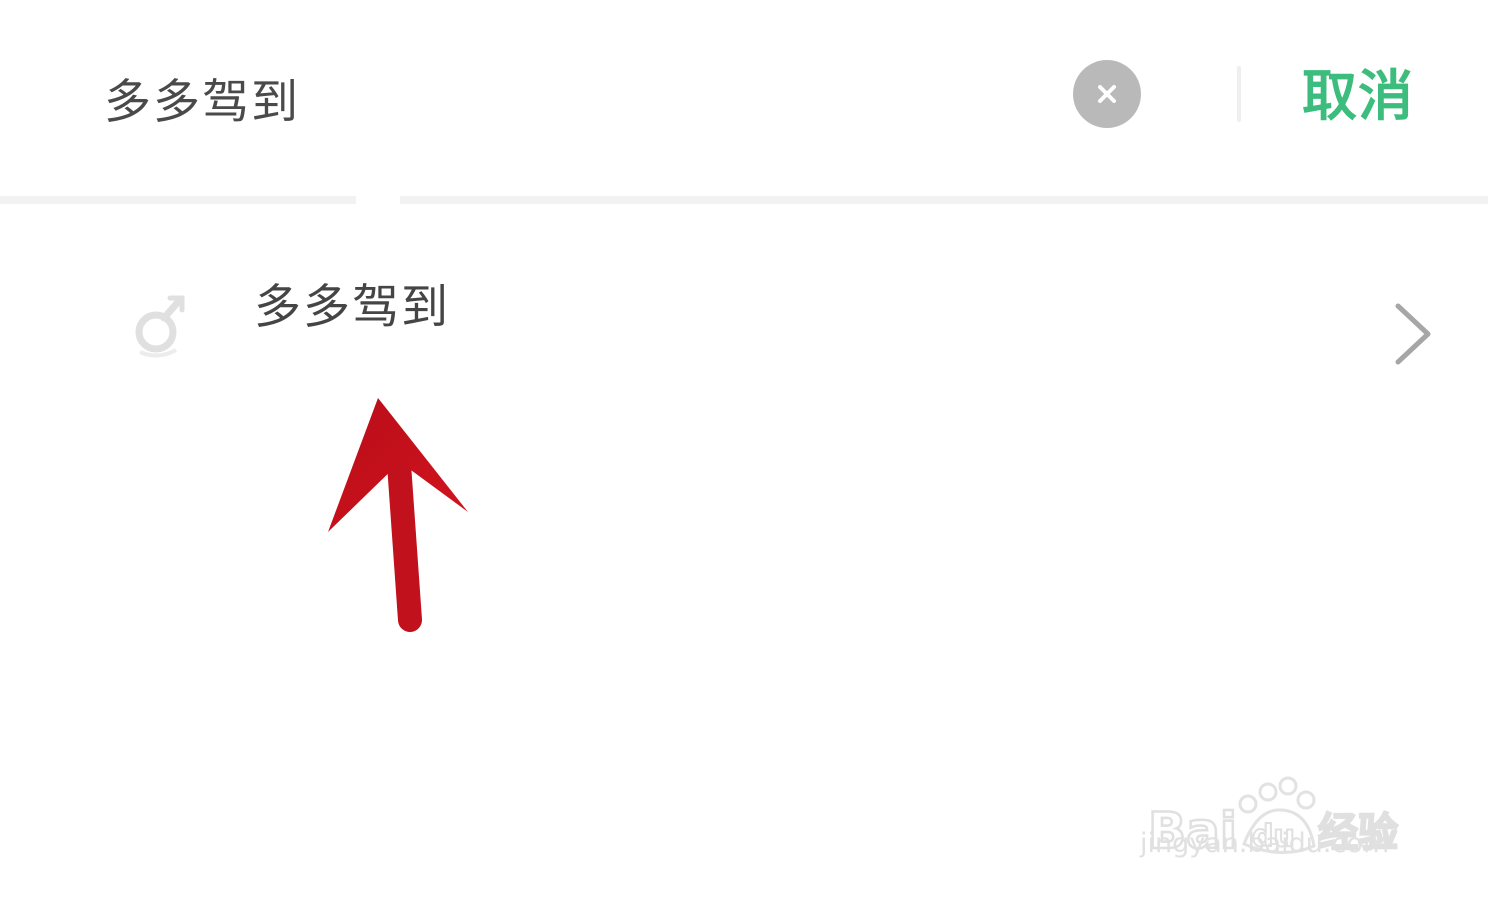 This screenshot has height=900, width=1488. What do you see at coordinates (1413, 334) in the screenshot?
I see `chevron-right-icon` at bounding box center [1413, 334].